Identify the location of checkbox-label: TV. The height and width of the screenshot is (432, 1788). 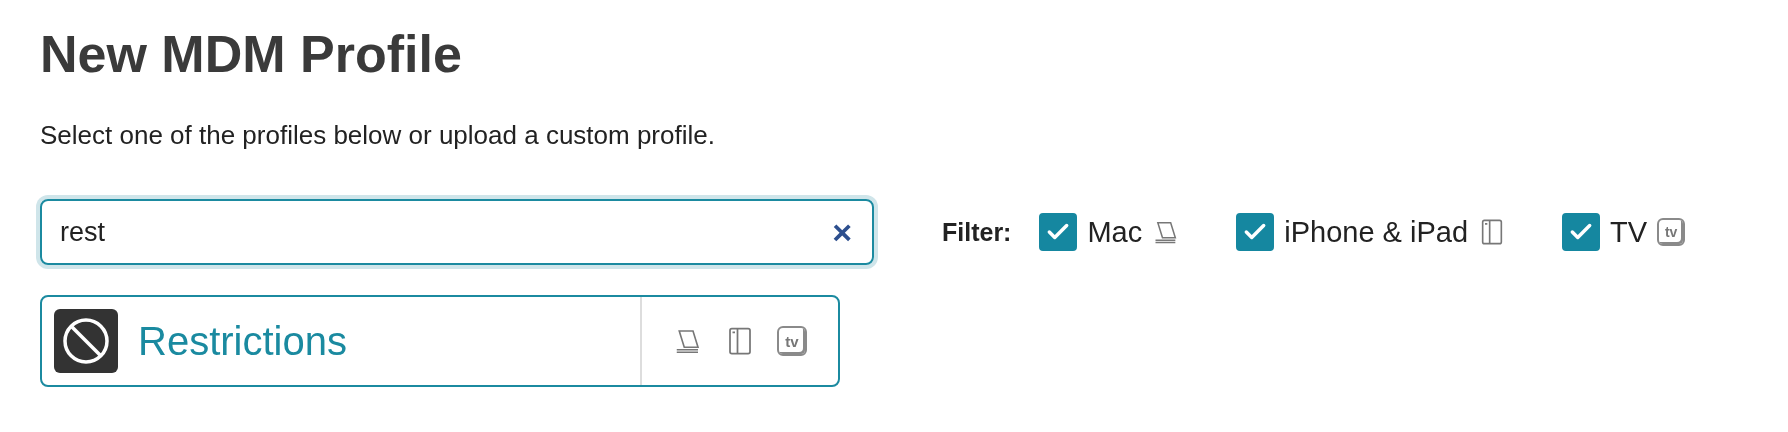
(1629, 232).